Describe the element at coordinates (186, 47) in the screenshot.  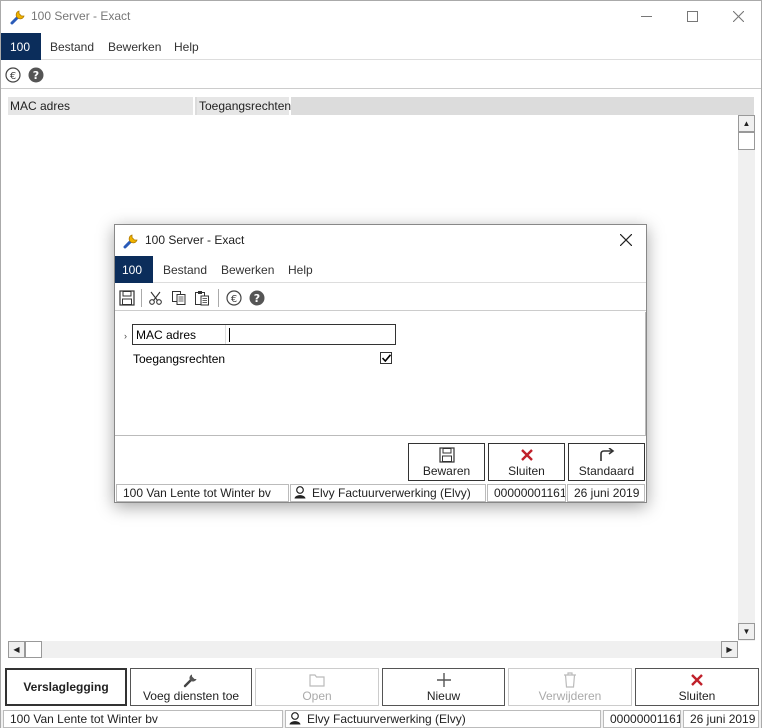
I see `menu-help: Help` at that location.